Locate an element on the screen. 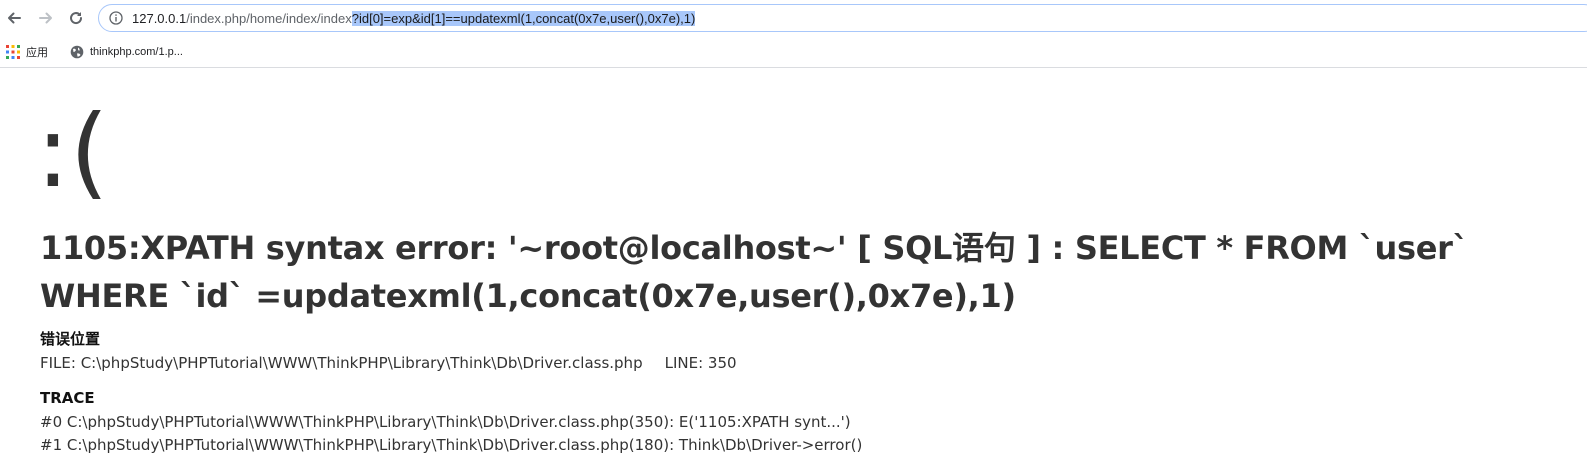  arrow-left-icon is located at coordinates (14, 18).